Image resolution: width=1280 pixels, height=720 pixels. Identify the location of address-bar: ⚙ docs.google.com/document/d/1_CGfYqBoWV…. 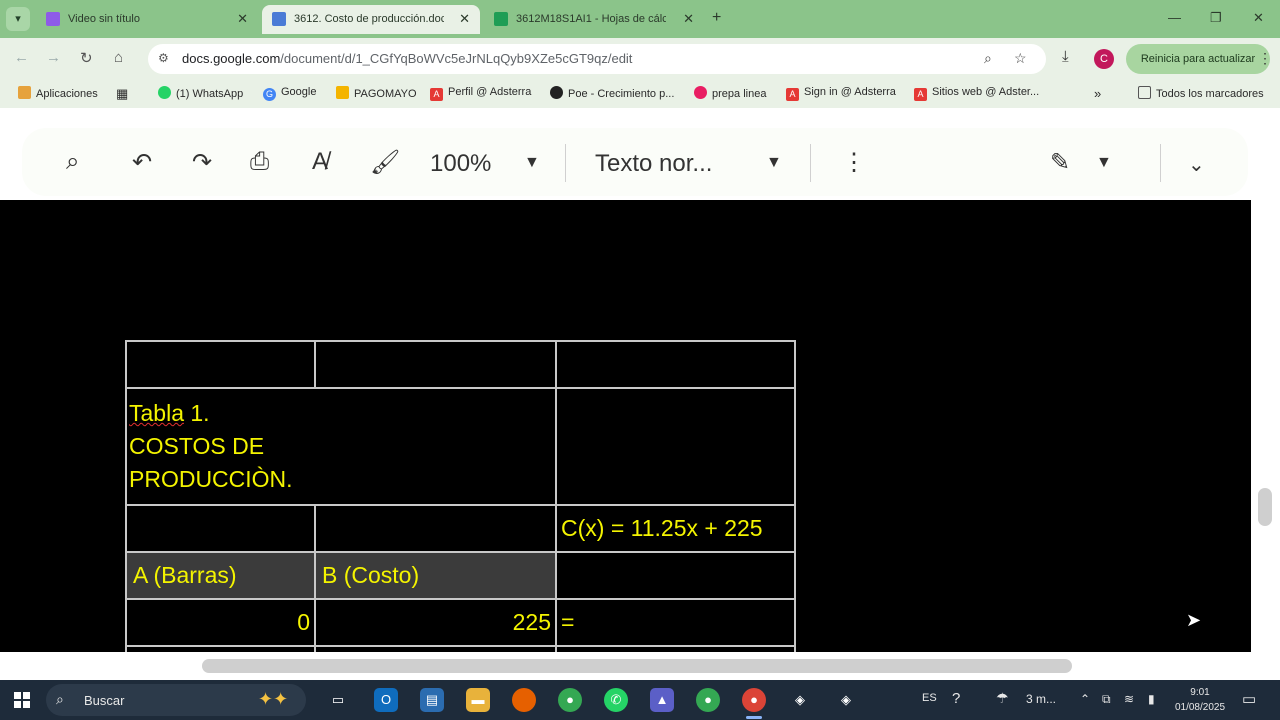
(597, 59).